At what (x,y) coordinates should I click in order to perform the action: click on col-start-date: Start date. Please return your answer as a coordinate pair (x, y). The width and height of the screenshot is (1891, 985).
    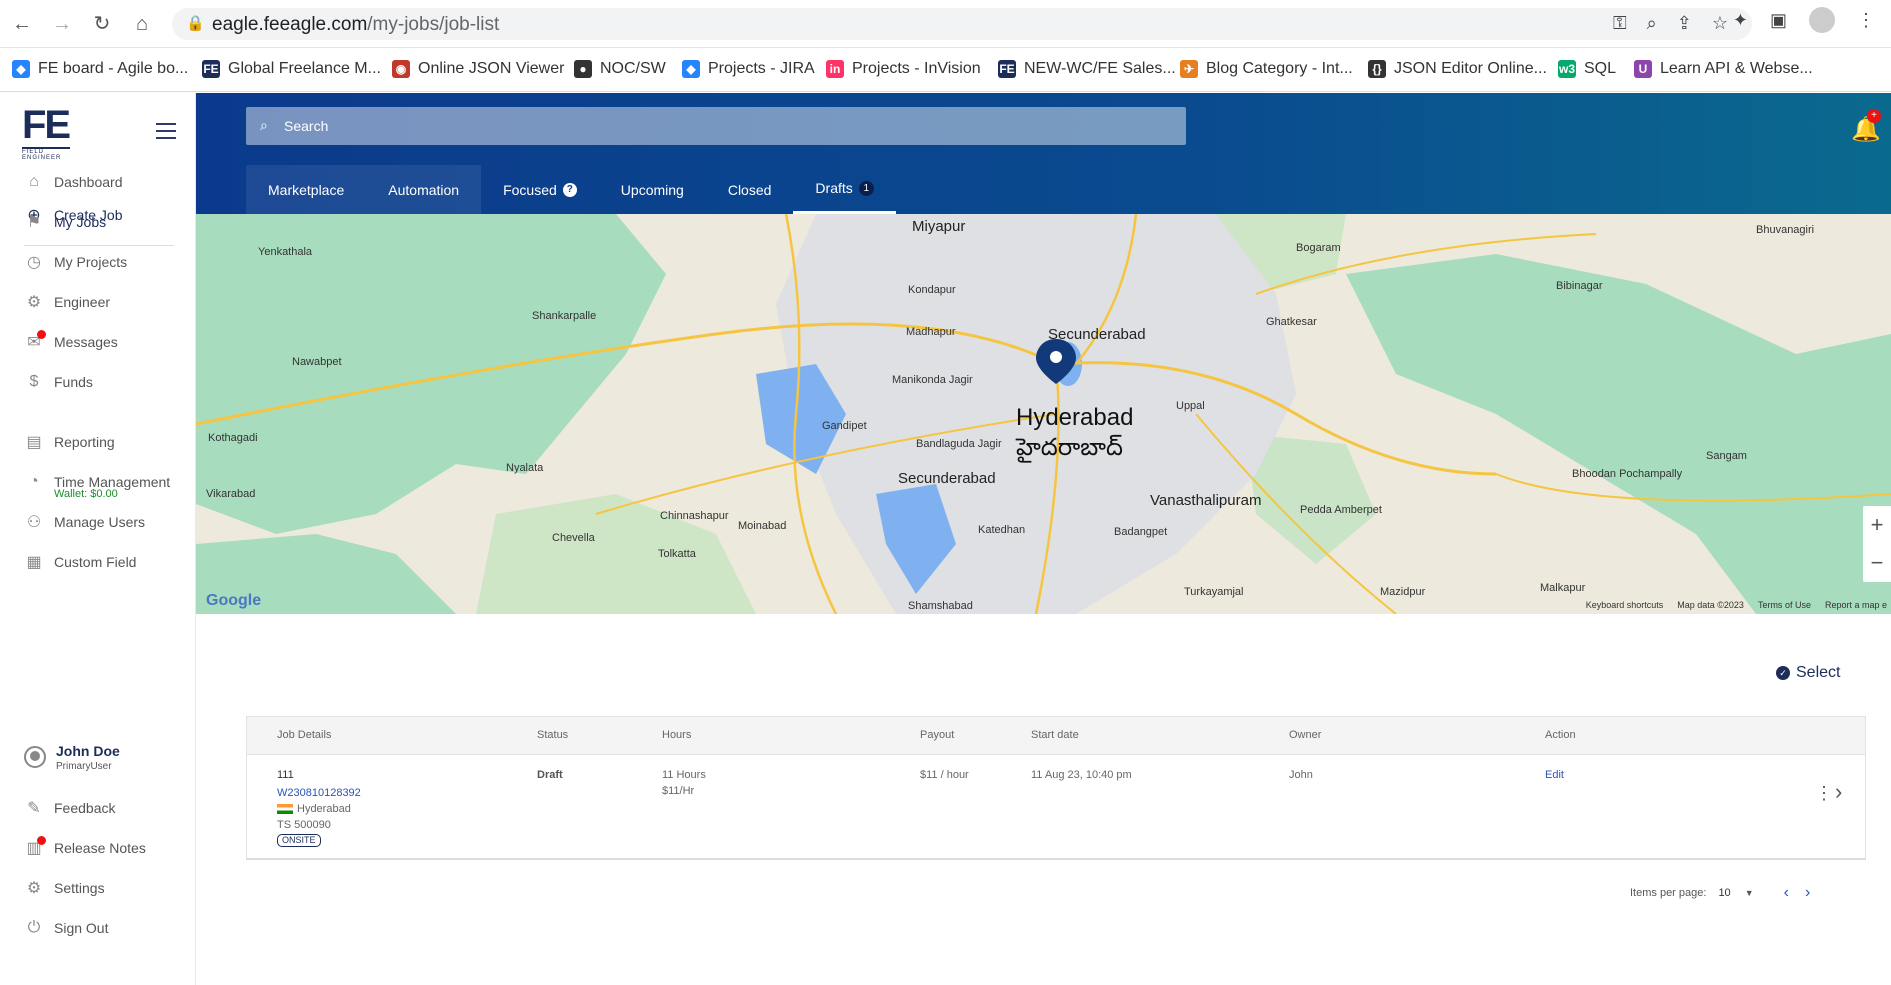
    Looking at the image, I should click on (1055, 735).